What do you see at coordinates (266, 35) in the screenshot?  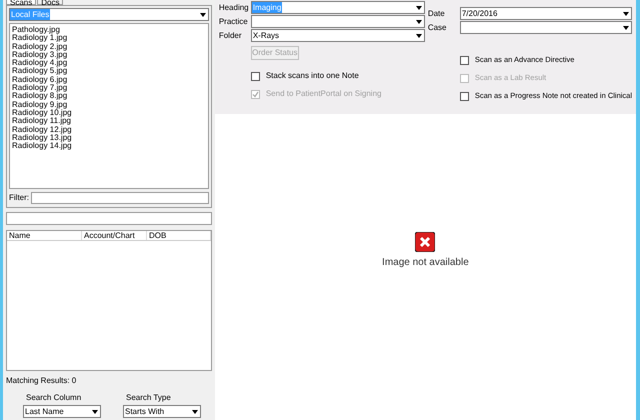 I see `field-value: X-Rays` at bounding box center [266, 35].